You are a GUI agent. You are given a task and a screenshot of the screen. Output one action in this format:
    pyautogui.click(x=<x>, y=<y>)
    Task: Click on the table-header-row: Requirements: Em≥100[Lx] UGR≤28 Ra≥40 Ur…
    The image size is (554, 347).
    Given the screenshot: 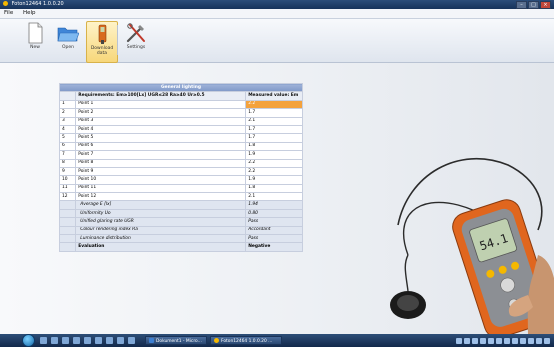 What is the action you would take?
    pyautogui.click(x=180, y=96)
    